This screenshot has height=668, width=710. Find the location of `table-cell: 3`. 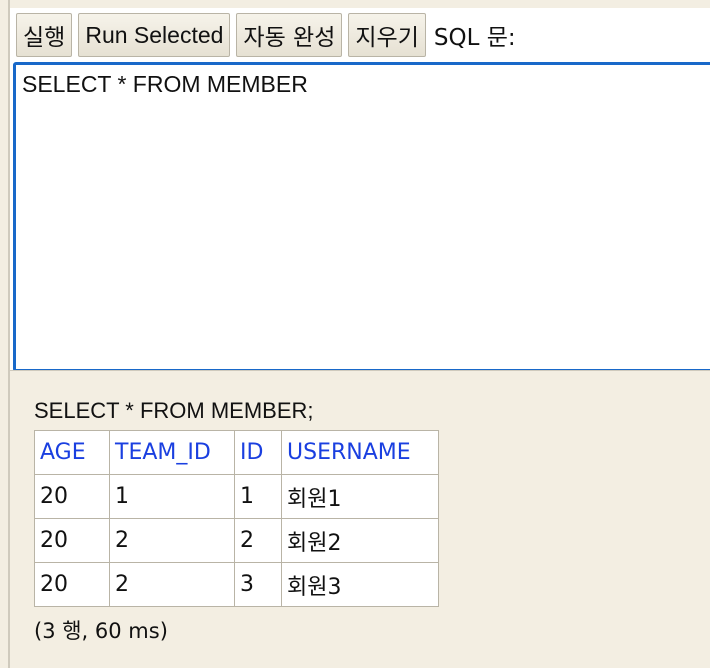

table-cell: 3 is located at coordinates (258, 584).